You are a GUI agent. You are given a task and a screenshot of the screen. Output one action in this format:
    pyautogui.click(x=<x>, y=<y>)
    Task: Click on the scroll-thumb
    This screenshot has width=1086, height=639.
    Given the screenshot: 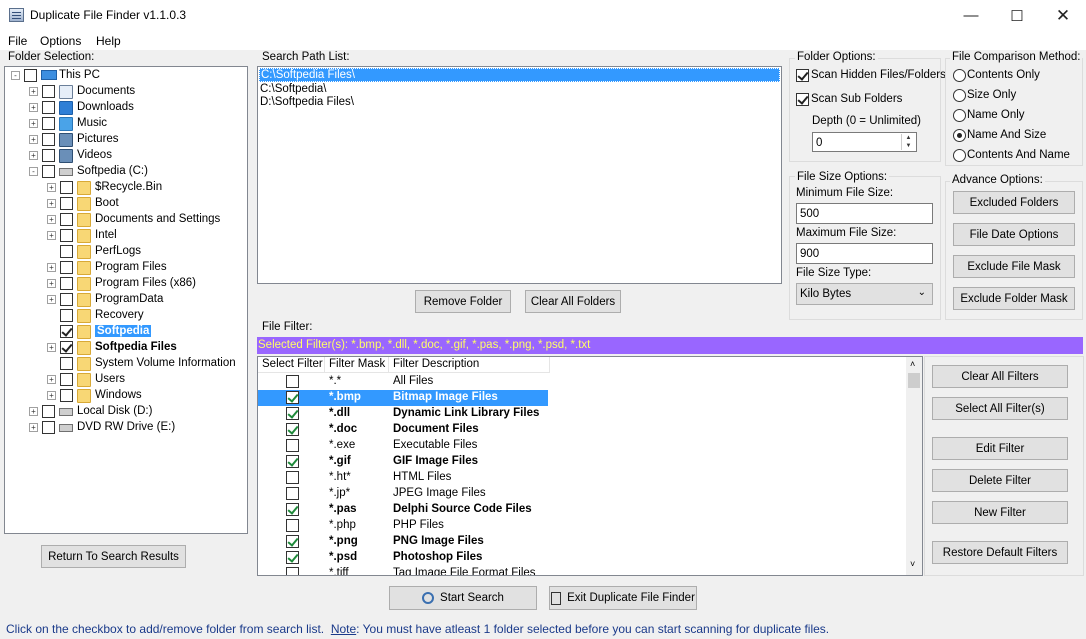 What is the action you would take?
    pyautogui.click(x=914, y=380)
    